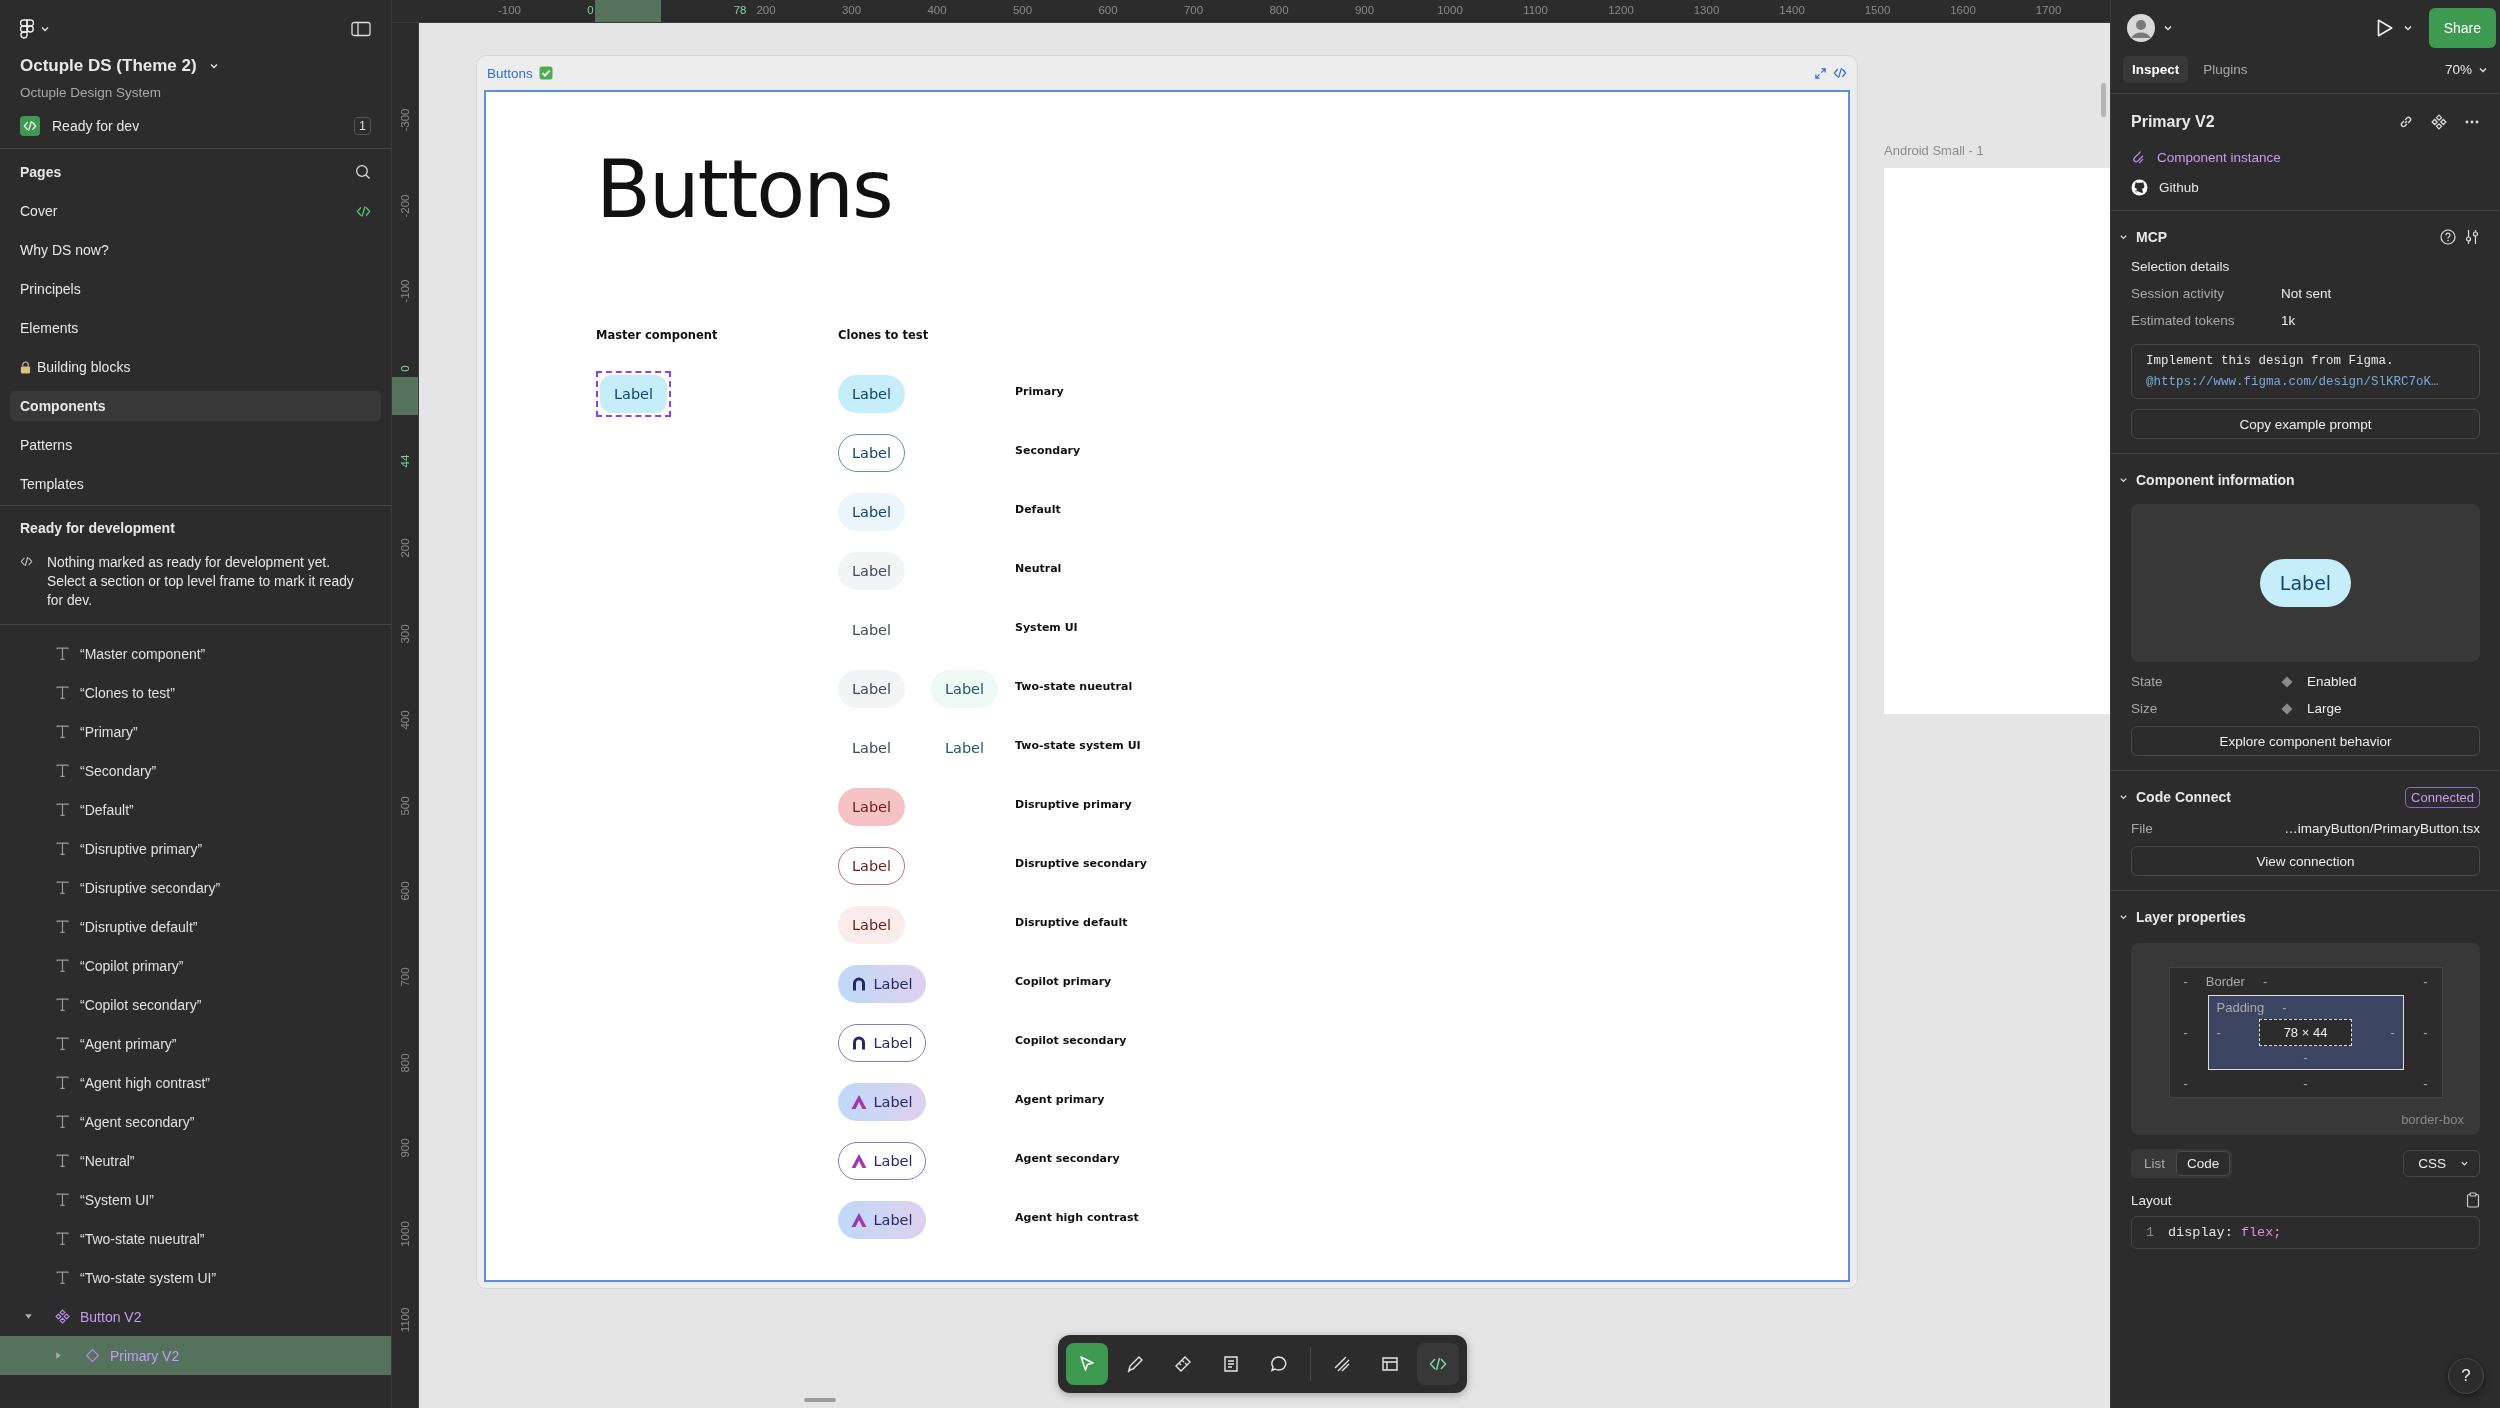 Image resolution: width=2500 pixels, height=1408 pixels. What do you see at coordinates (361, 29) in the screenshot?
I see `sidebar-toggle-icon` at bounding box center [361, 29].